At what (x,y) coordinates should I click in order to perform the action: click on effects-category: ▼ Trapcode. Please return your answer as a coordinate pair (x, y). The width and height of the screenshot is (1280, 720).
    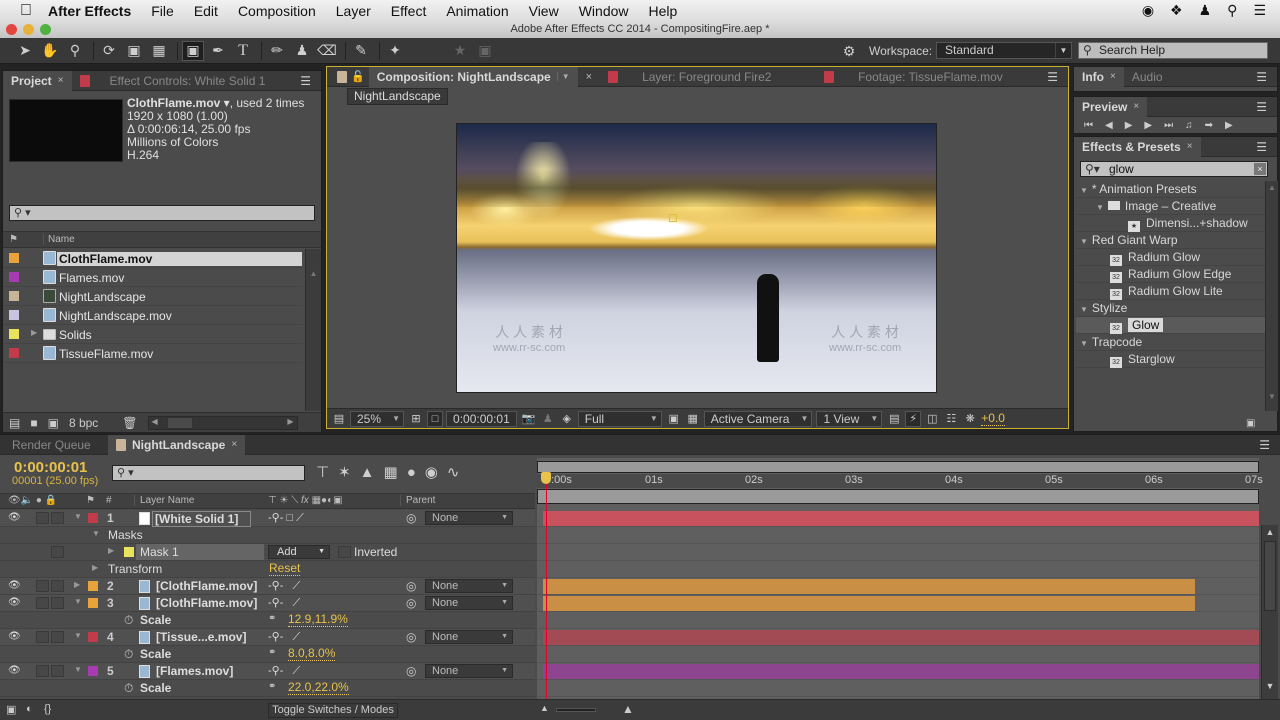
    Looking at the image, I should click on (1171, 342).